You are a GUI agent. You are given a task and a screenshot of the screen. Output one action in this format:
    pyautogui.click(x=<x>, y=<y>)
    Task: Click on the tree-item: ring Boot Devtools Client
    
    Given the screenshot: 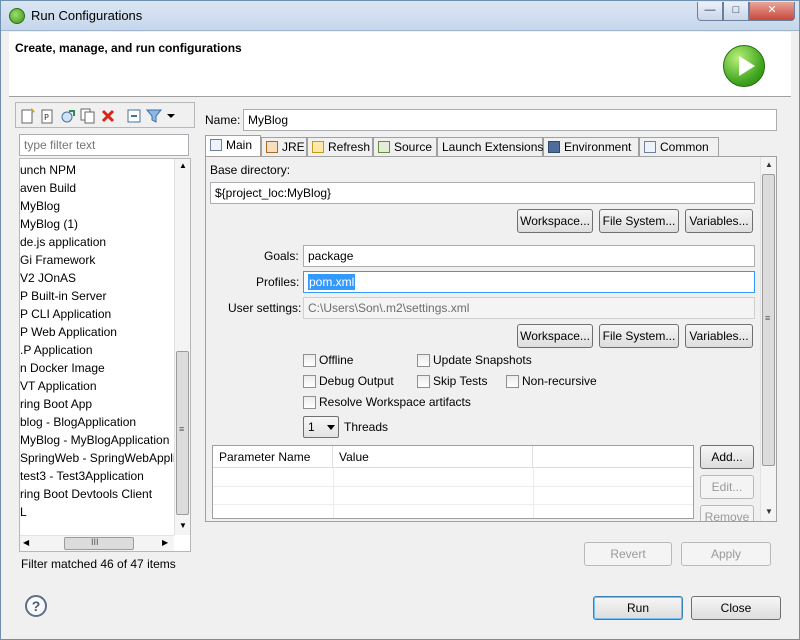 What is the action you would take?
    pyautogui.click(x=97, y=494)
    